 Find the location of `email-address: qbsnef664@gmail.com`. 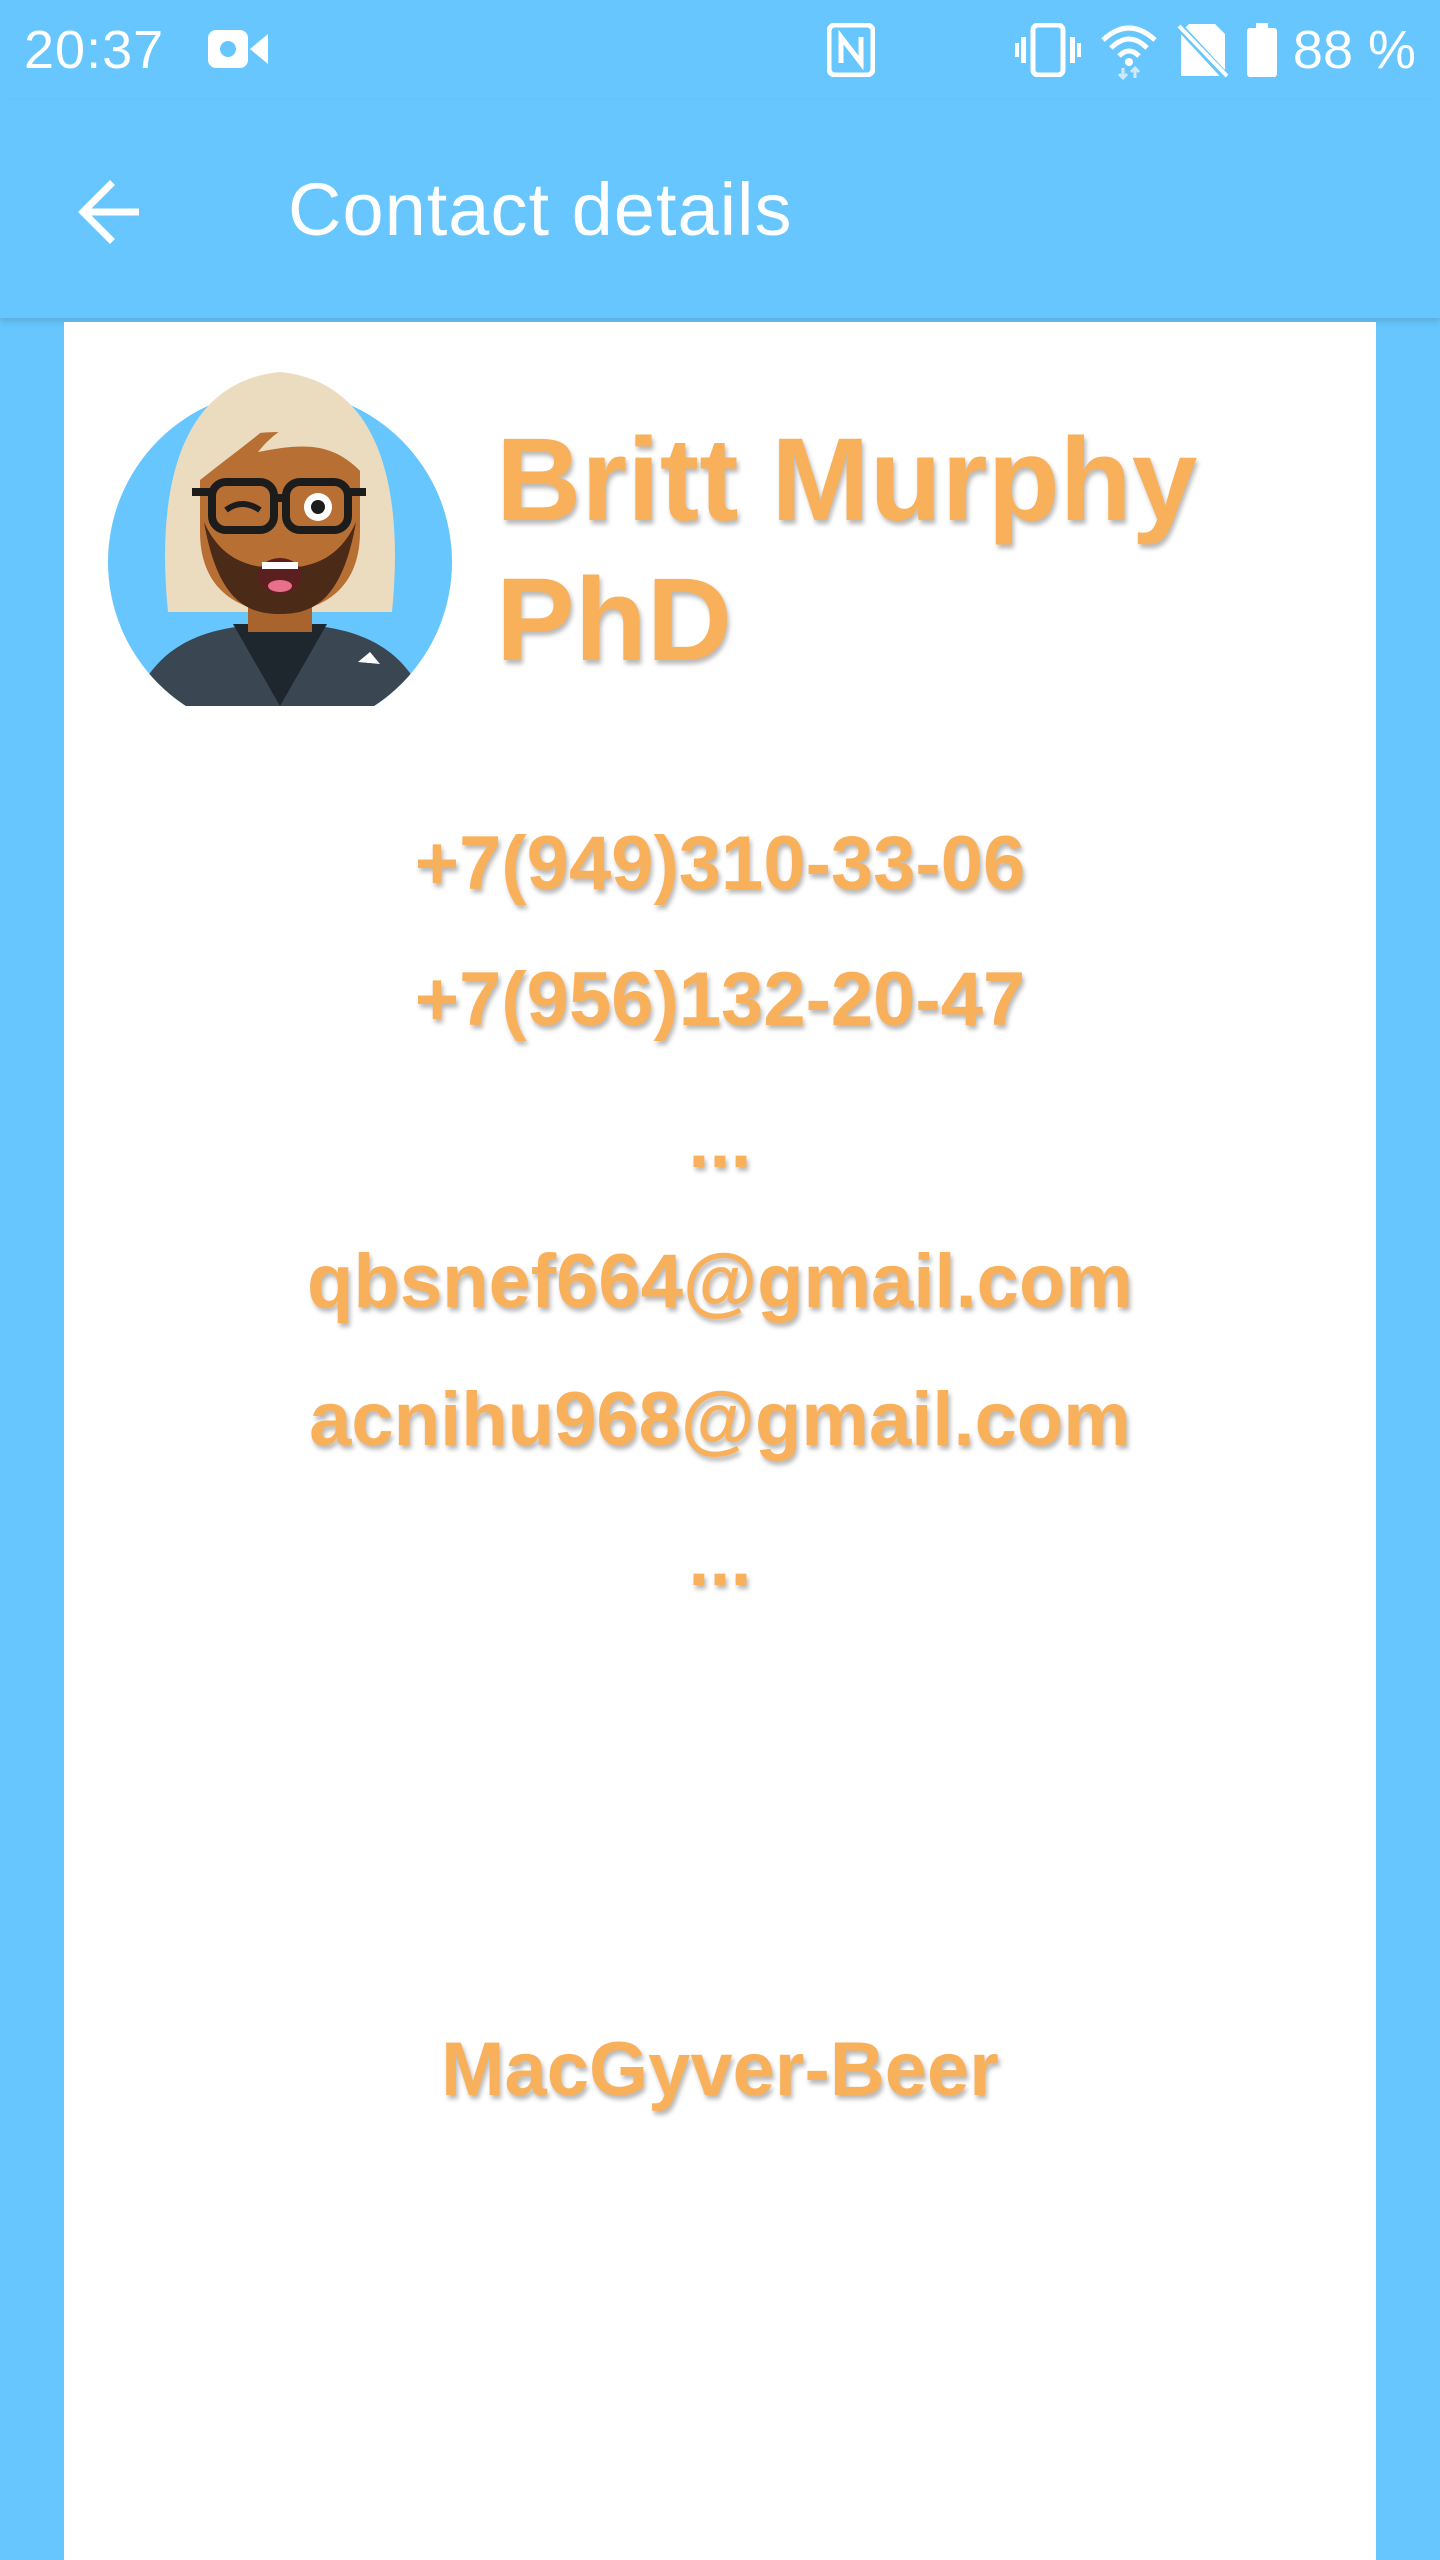

email-address: qbsnef664@gmail.com is located at coordinates (720, 1282).